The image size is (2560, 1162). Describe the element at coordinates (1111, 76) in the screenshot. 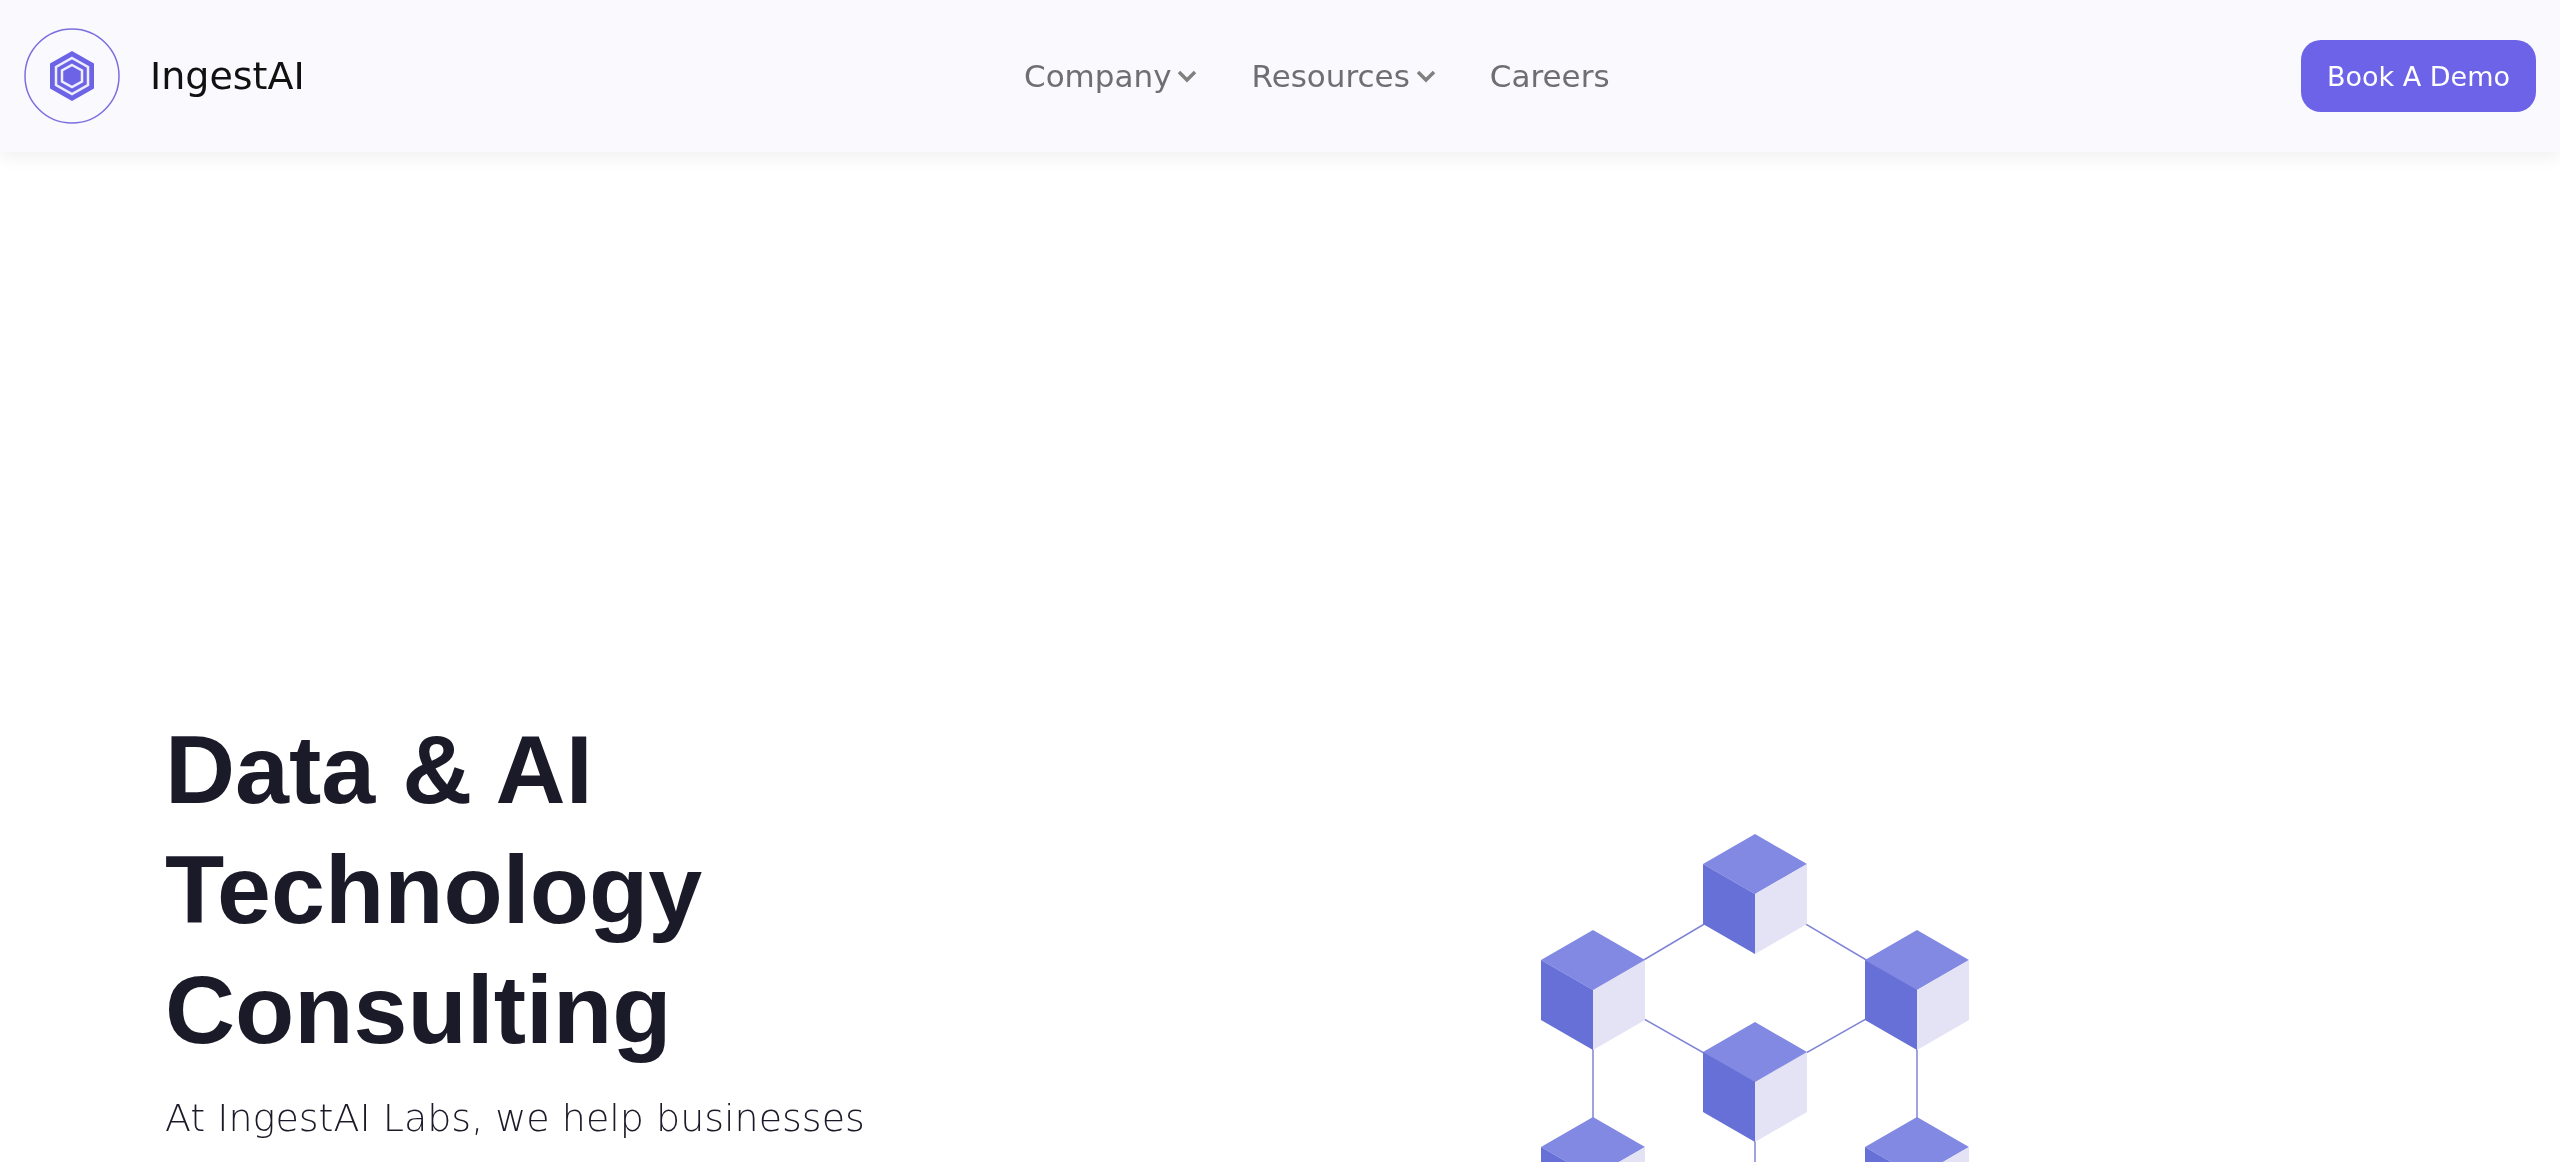

I see `nav-link: Company` at that location.